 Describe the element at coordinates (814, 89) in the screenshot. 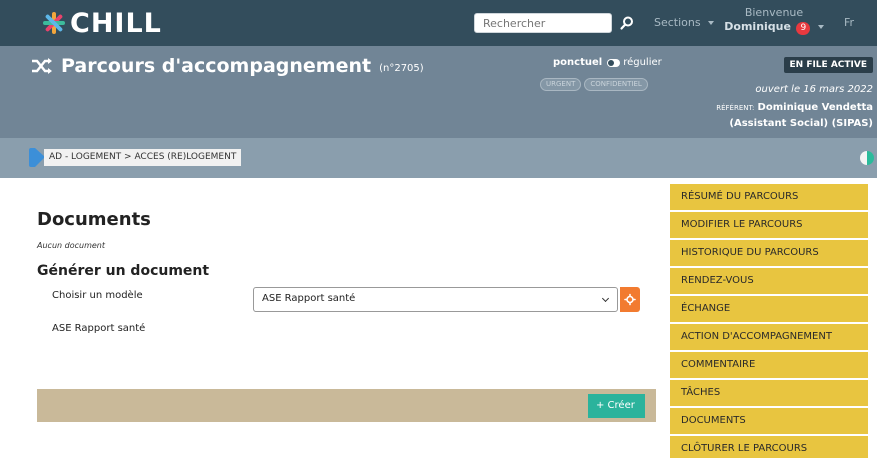

I see `opened-date: ouvert le 16 mars 2022` at that location.